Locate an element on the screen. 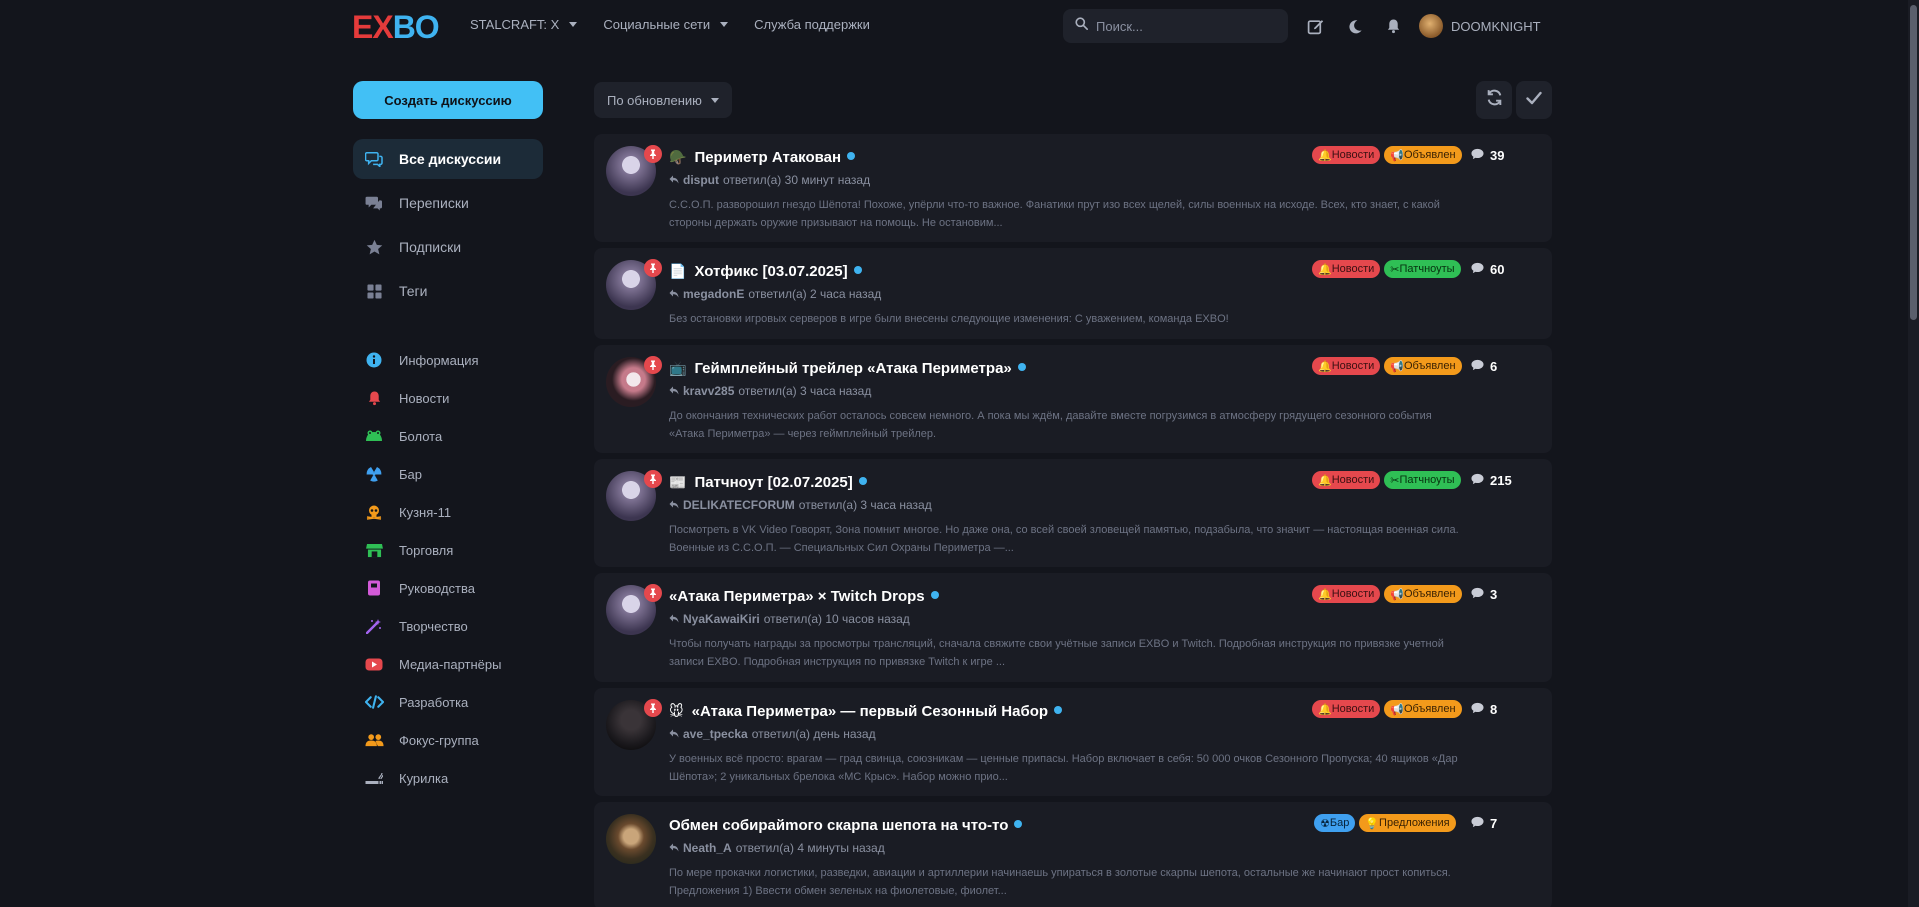  tag-label: Объявлен is located at coordinates (1430, 709).